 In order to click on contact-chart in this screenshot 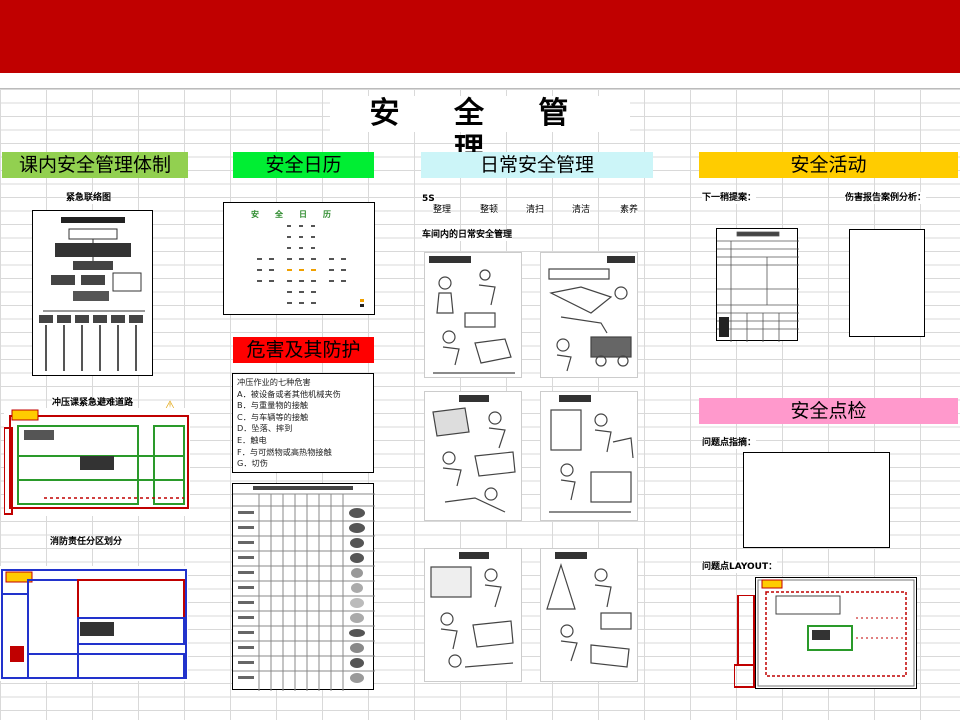, I will do `click(92, 293)`.